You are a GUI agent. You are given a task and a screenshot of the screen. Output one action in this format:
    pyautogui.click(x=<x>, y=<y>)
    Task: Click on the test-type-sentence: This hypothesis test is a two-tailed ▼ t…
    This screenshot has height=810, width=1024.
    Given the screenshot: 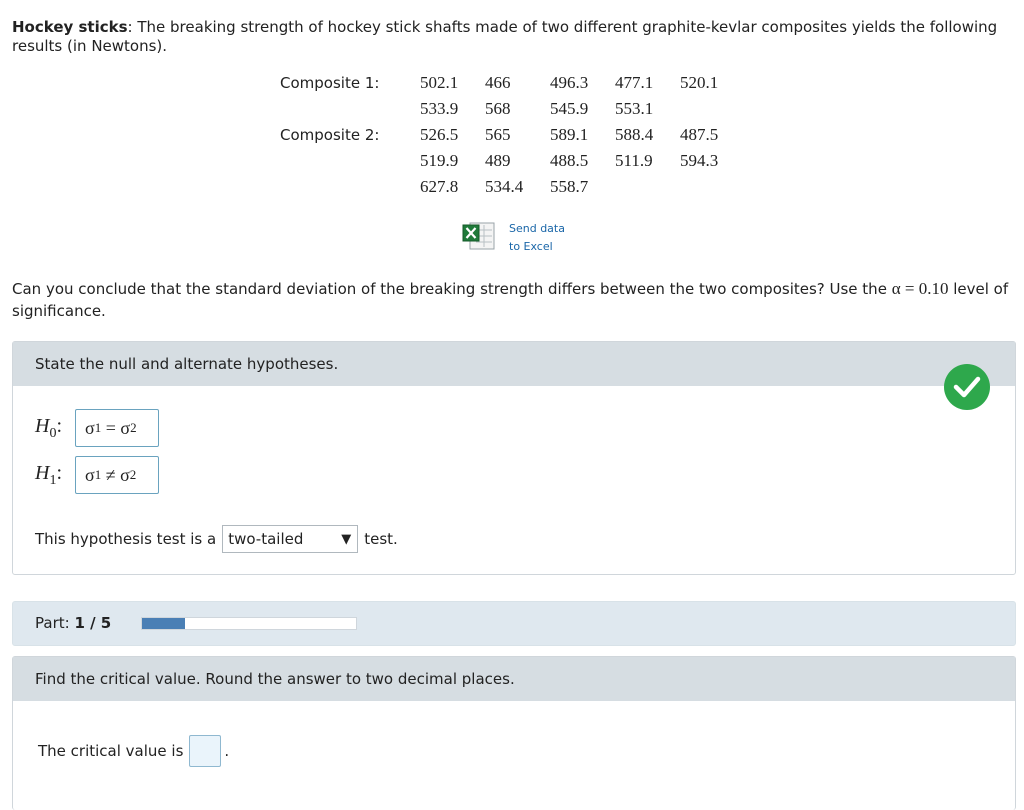 What is the action you would take?
    pyautogui.click(x=216, y=539)
    